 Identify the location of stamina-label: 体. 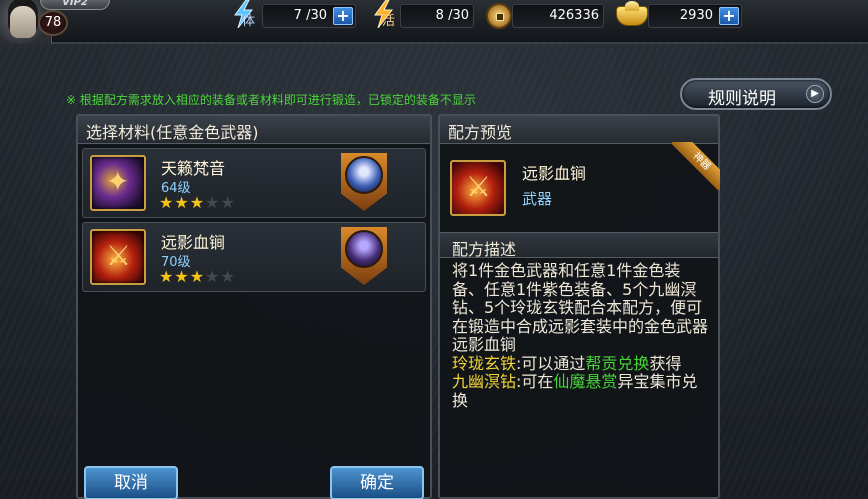
(249, 21).